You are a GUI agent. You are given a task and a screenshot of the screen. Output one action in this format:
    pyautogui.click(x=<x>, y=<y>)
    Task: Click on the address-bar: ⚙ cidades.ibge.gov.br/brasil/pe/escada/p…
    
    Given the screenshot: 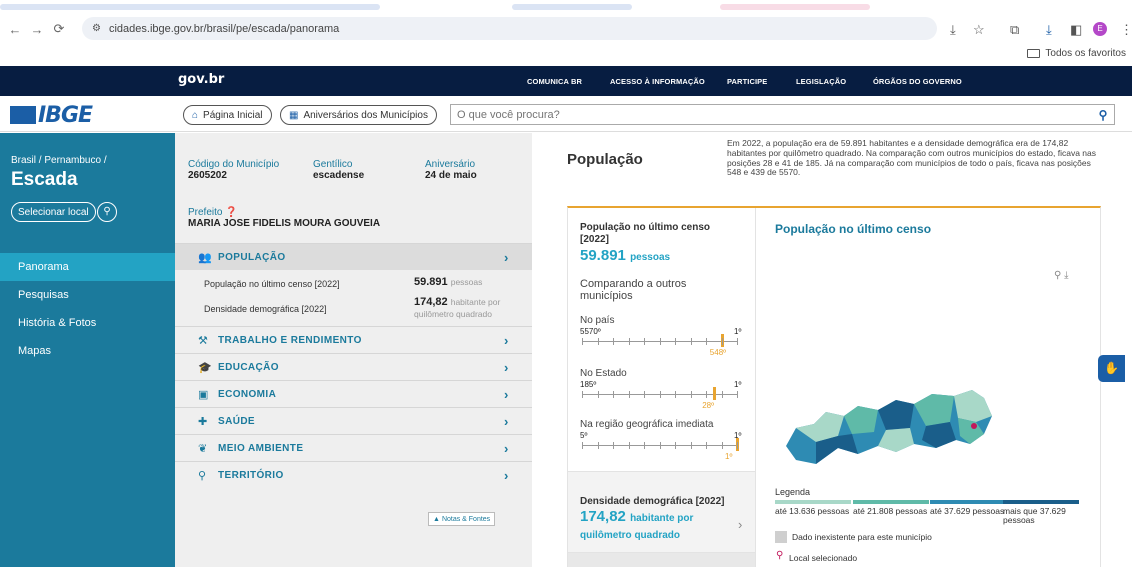 What is the action you would take?
    pyautogui.click(x=509, y=28)
    